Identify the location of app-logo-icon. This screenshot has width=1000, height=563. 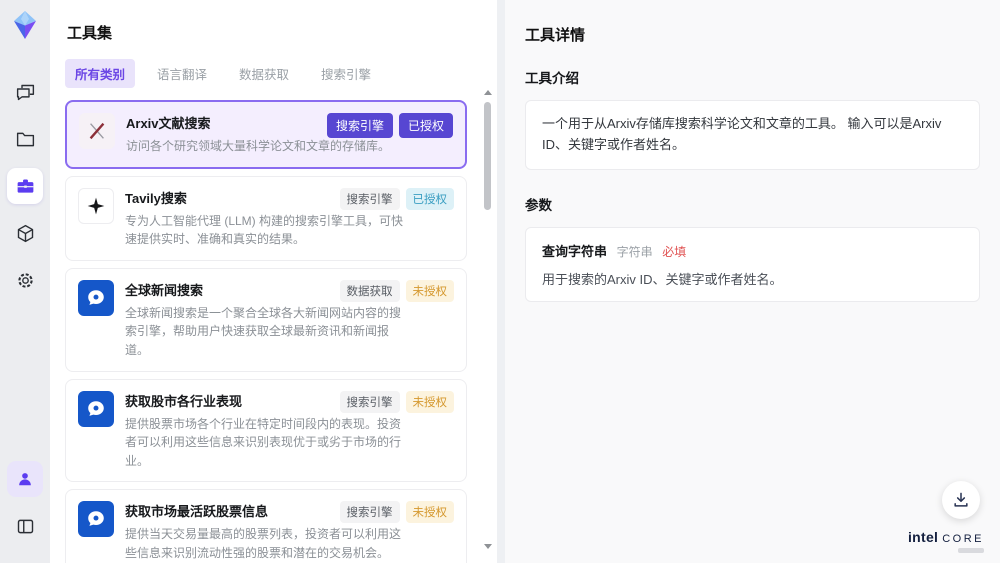
(25, 25).